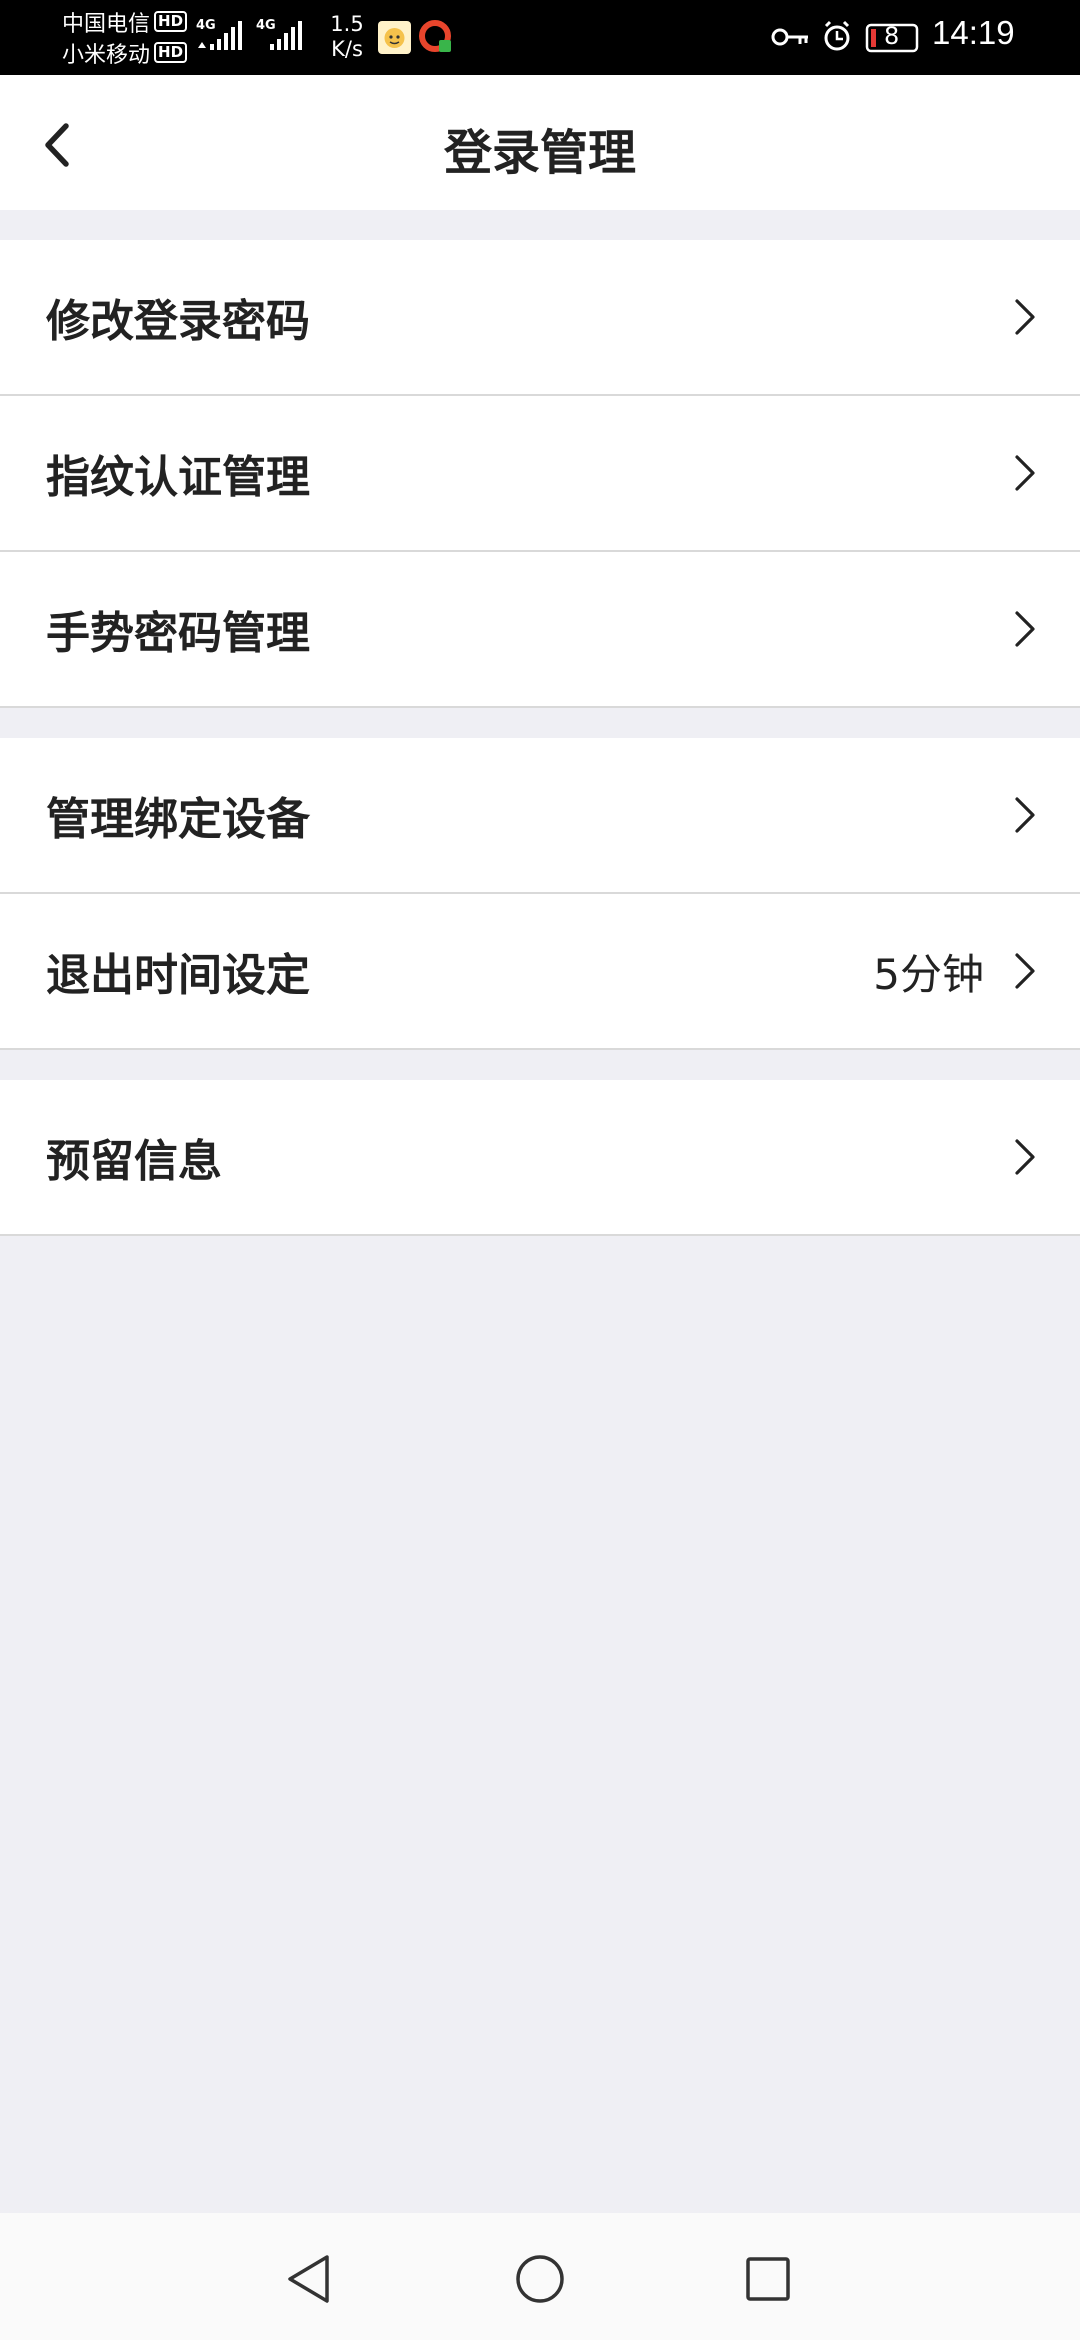  Describe the element at coordinates (206, 25) in the screenshot. I see `network-type-1: 4G` at that location.